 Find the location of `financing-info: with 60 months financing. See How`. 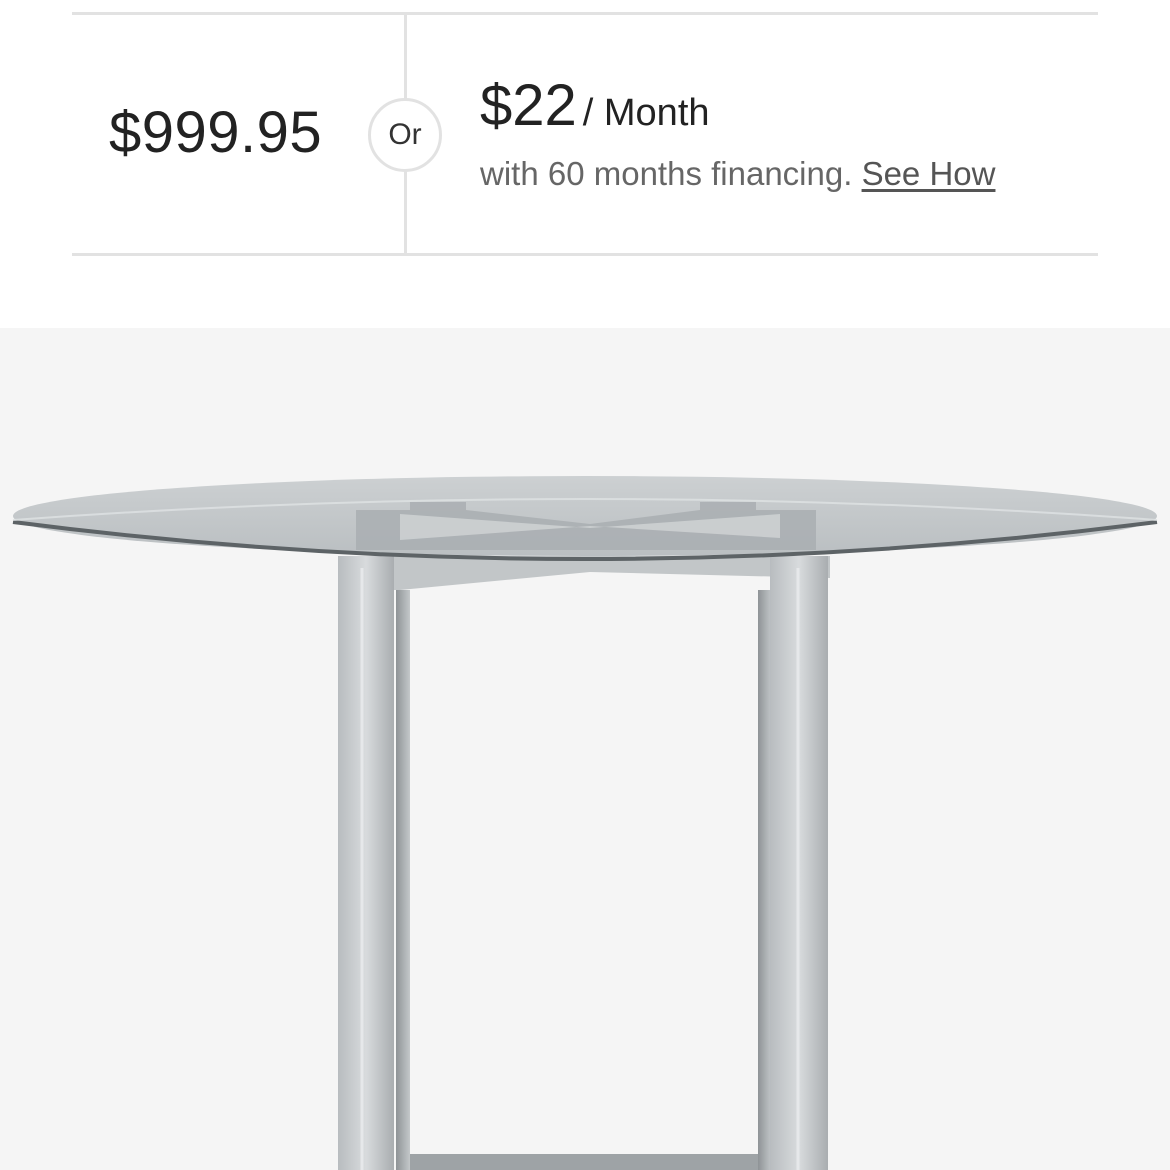

financing-info: with 60 months financing. See How is located at coordinates (737, 174).